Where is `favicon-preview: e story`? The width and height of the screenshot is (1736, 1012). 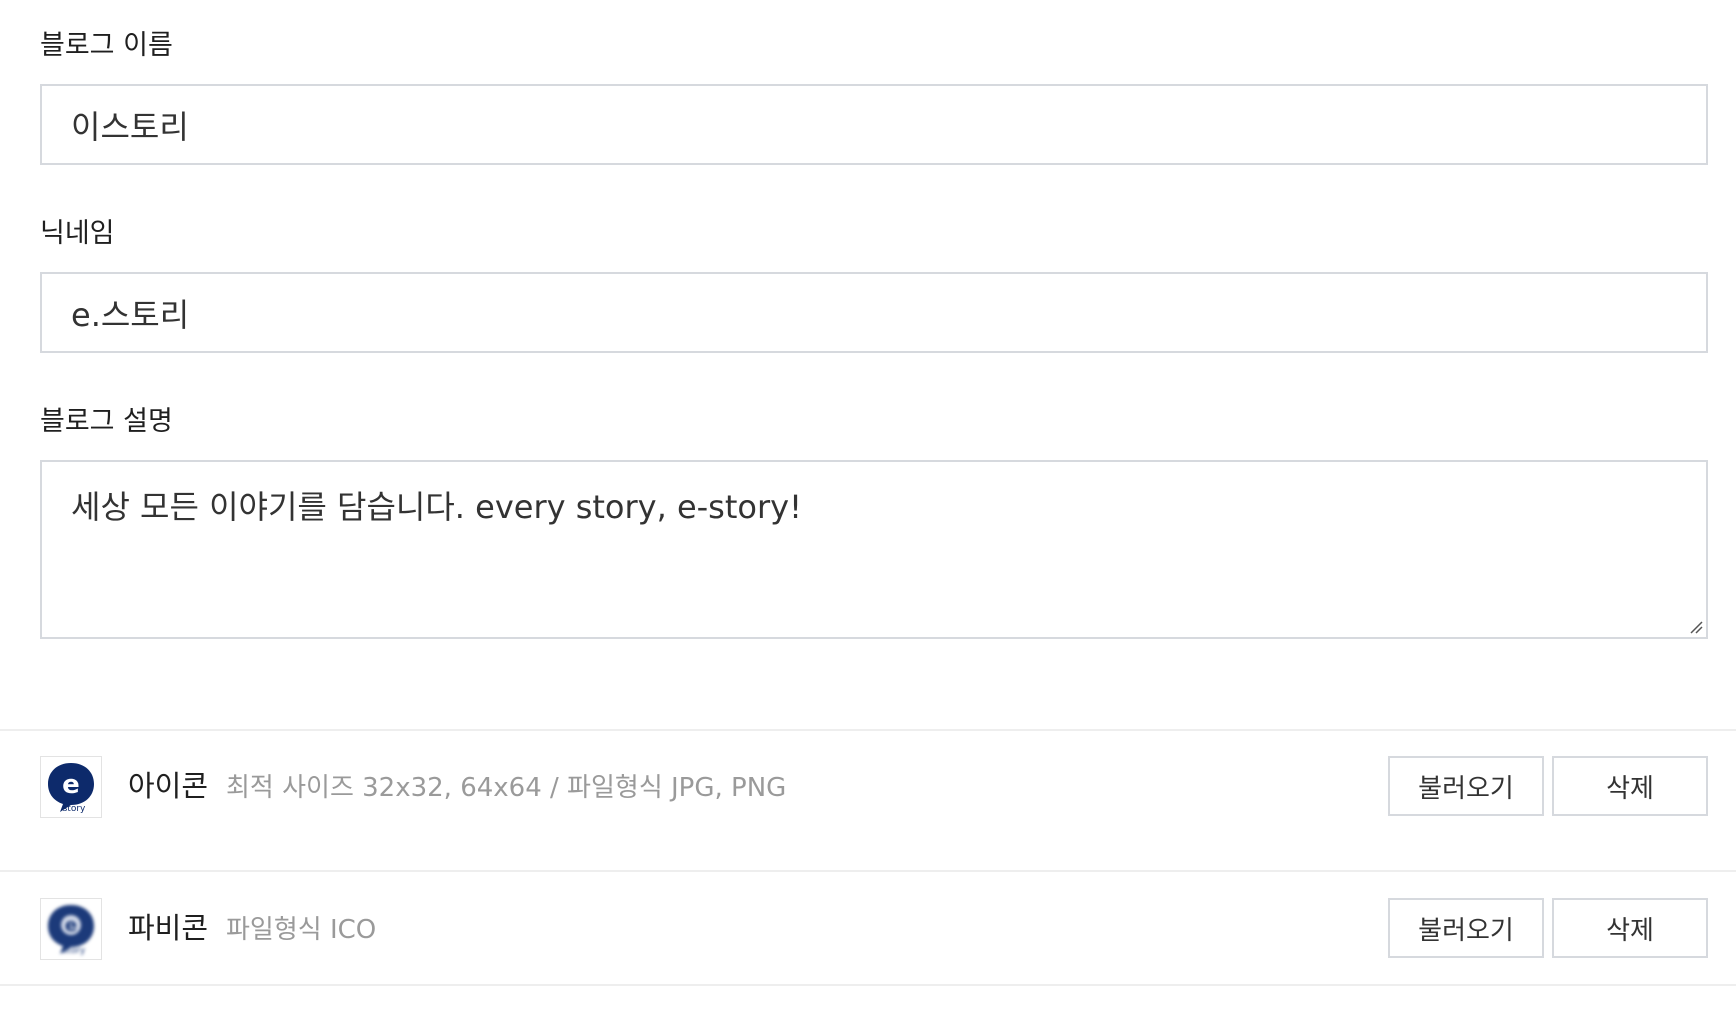 favicon-preview: e story is located at coordinates (71, 929).